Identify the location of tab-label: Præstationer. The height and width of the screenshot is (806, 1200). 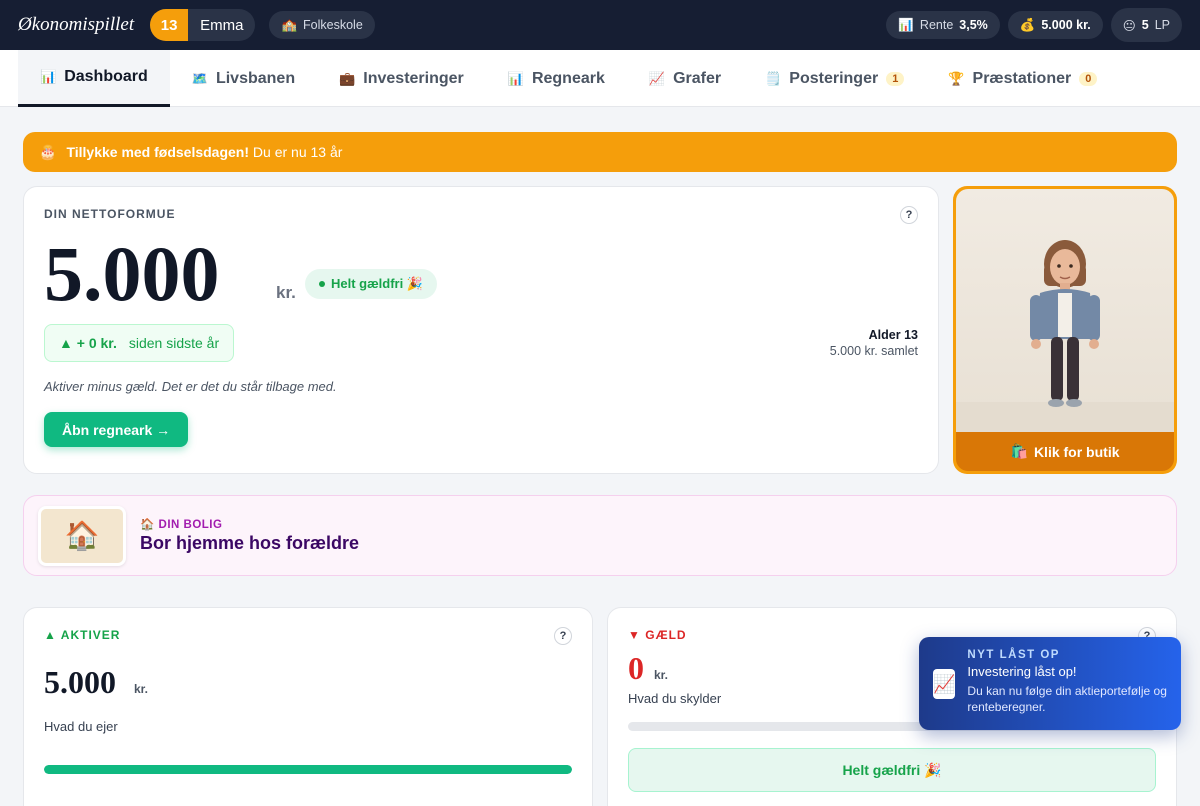
(1022, 78).